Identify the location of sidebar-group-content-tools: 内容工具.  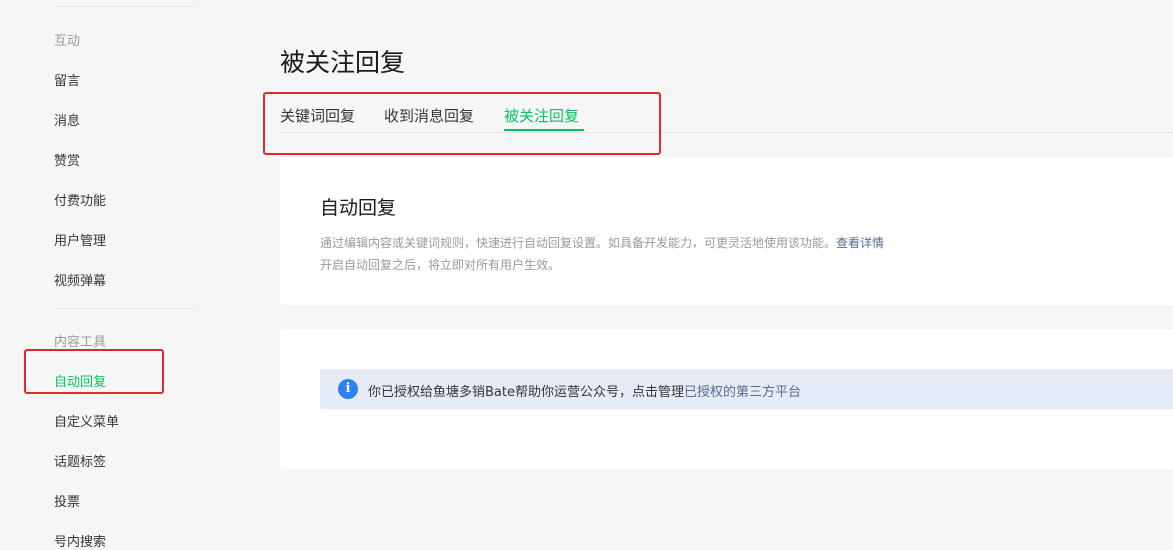
(80, 342).